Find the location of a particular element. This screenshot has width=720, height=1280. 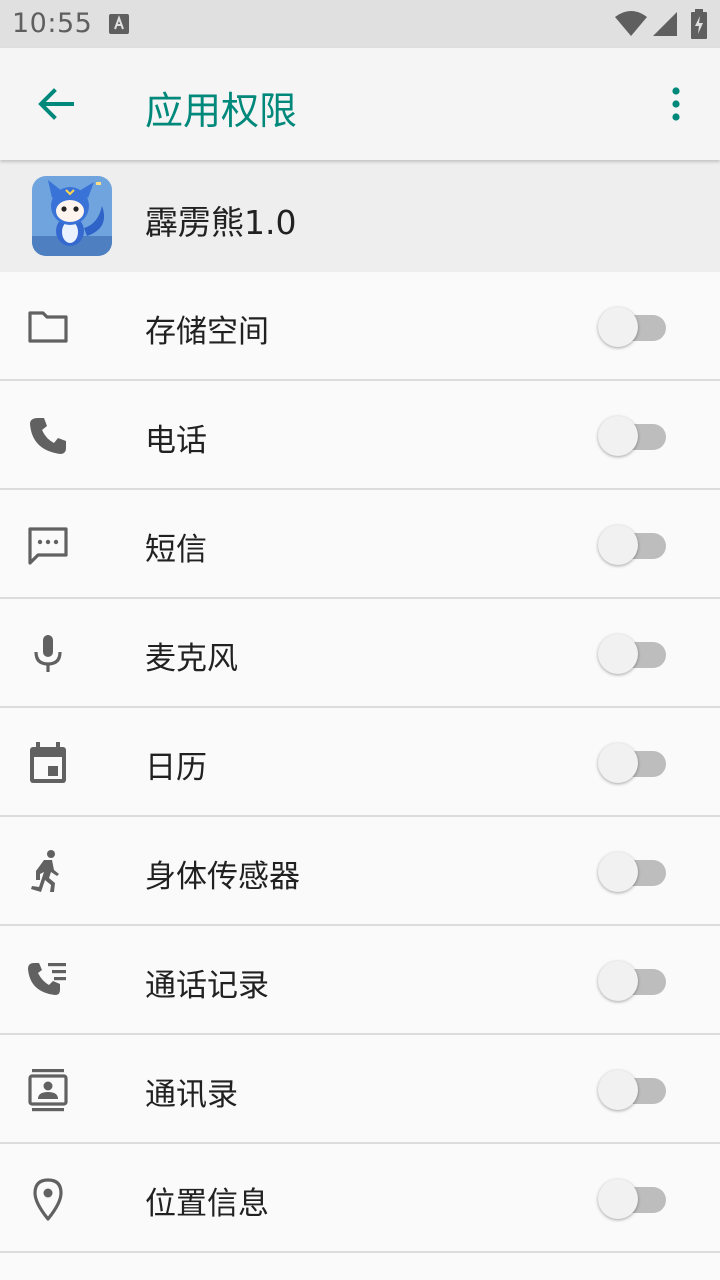

folder-icon is located at coordinates (48, 327).